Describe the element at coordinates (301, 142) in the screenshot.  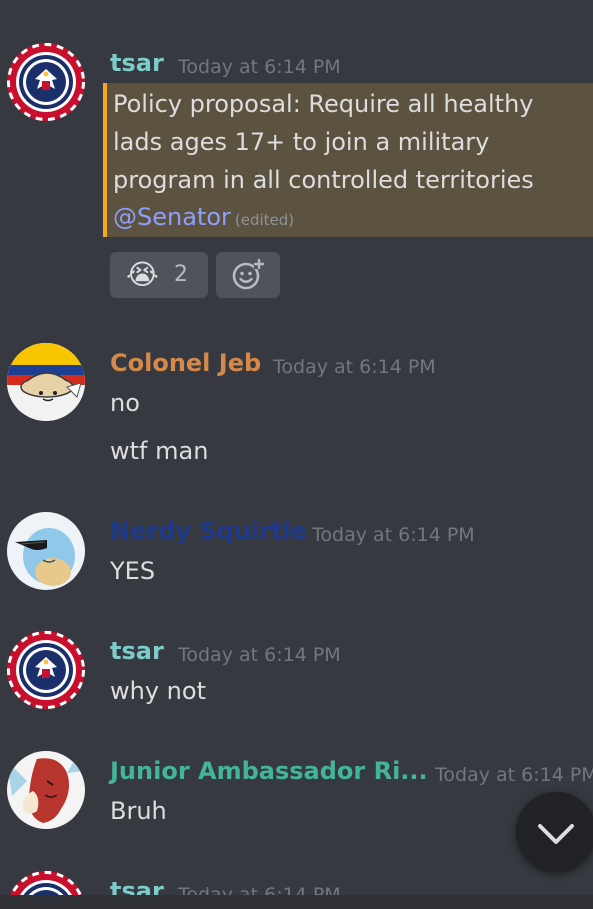
I see `message-line: lads ages 17+ to join a military` at that location.